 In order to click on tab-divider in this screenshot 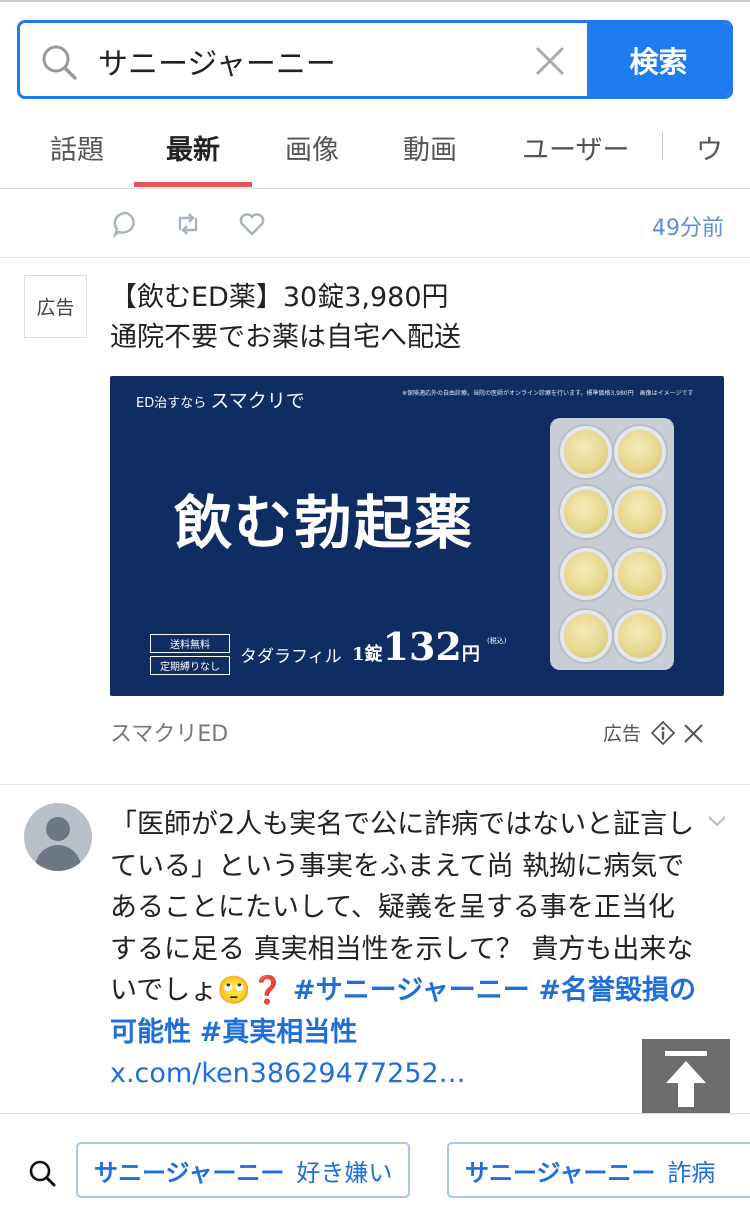, I will do `click(662, 146)`.